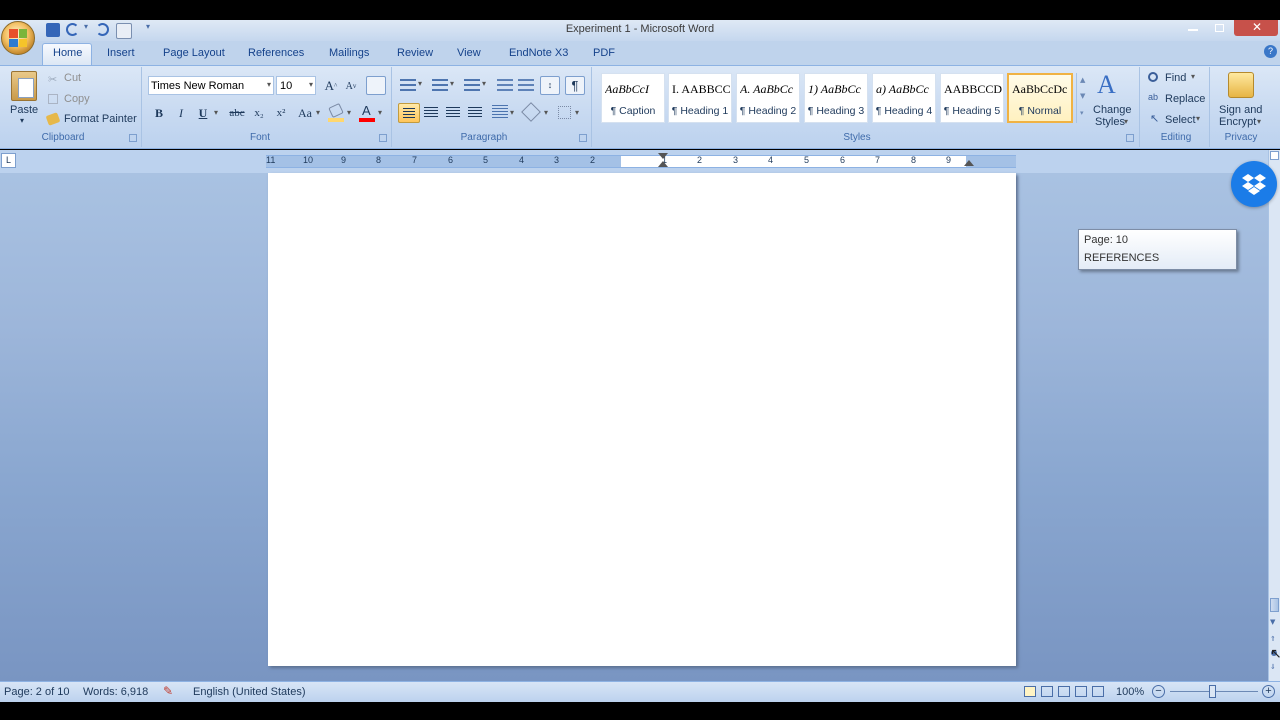  Describe the element at coordinates (133, 138) in the screenshot. I see `clipboard-dialog-launcher-icon` at that location.